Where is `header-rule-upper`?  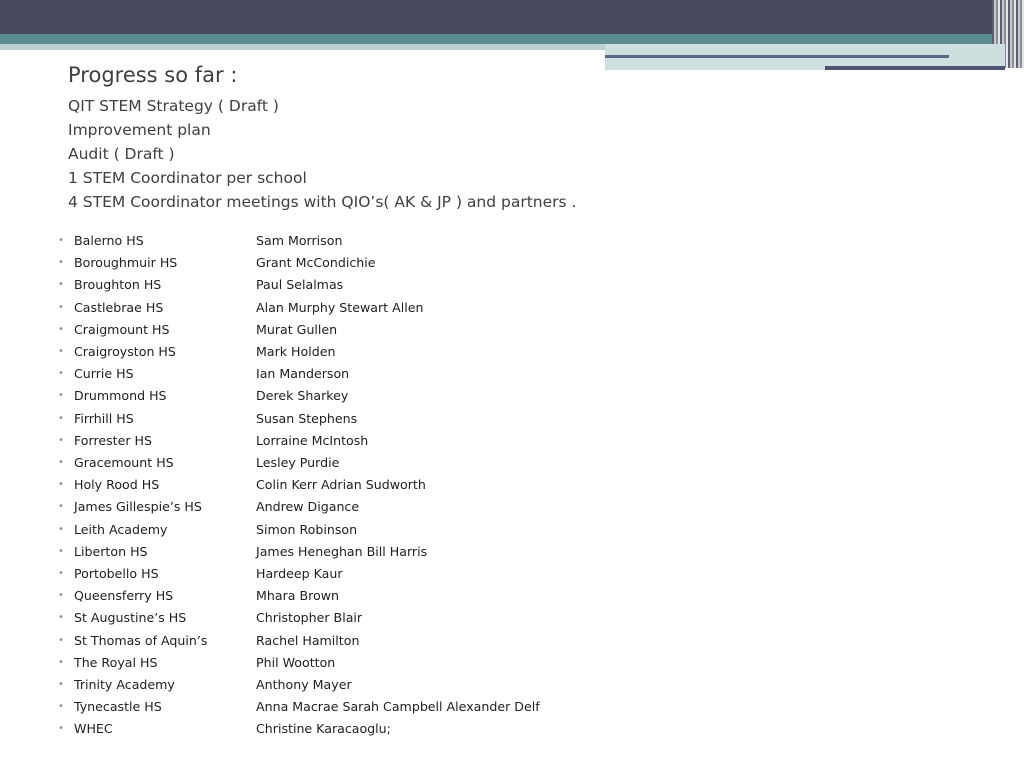
header-rule-upper is located at coordinates (777, 56).